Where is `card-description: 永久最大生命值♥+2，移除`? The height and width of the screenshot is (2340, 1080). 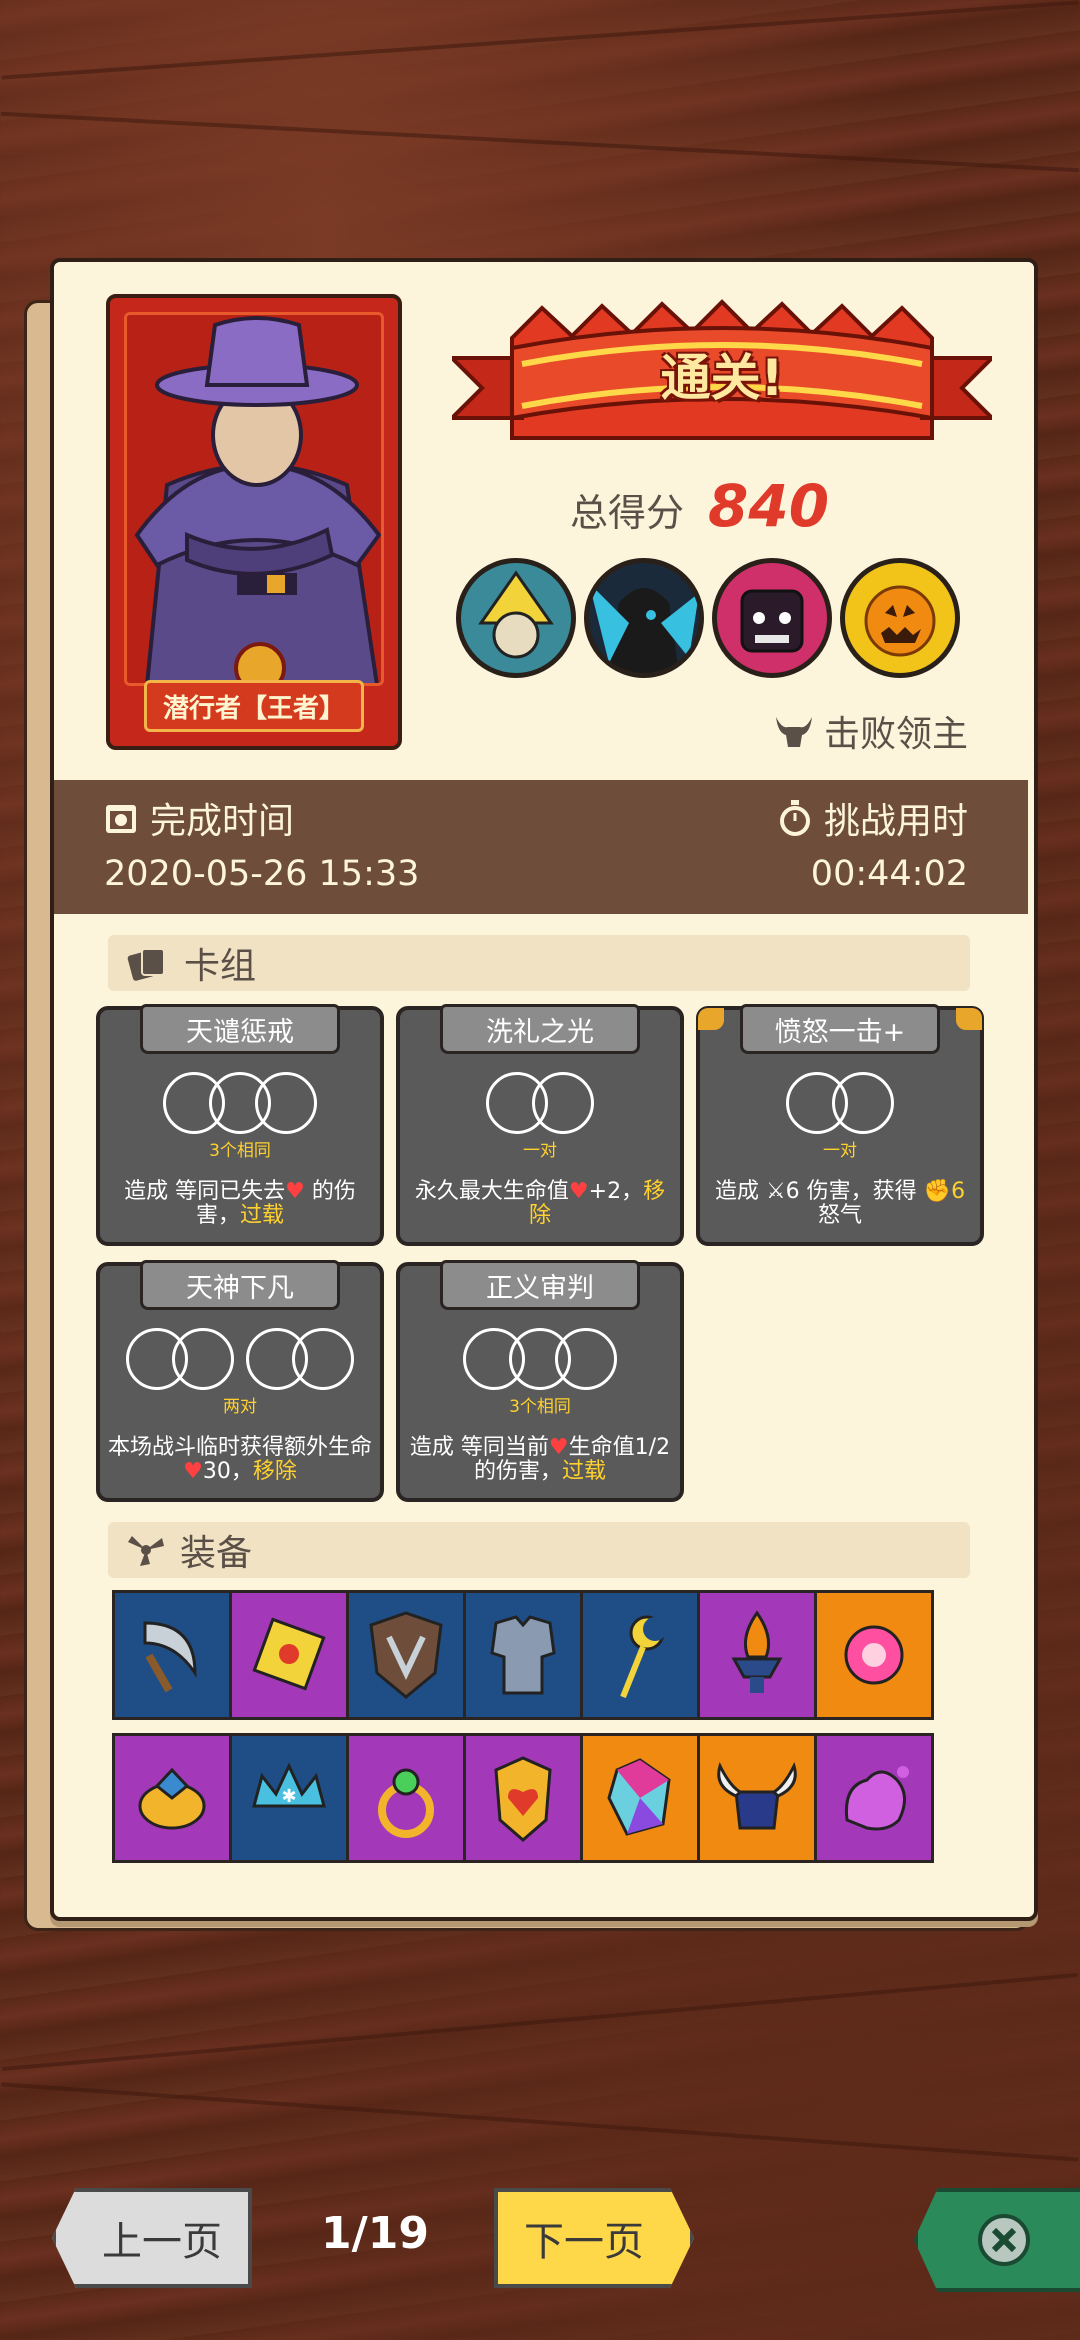
card-description: 永久最大生命值♥+2，移除 is located at coordinates (540, 1203).